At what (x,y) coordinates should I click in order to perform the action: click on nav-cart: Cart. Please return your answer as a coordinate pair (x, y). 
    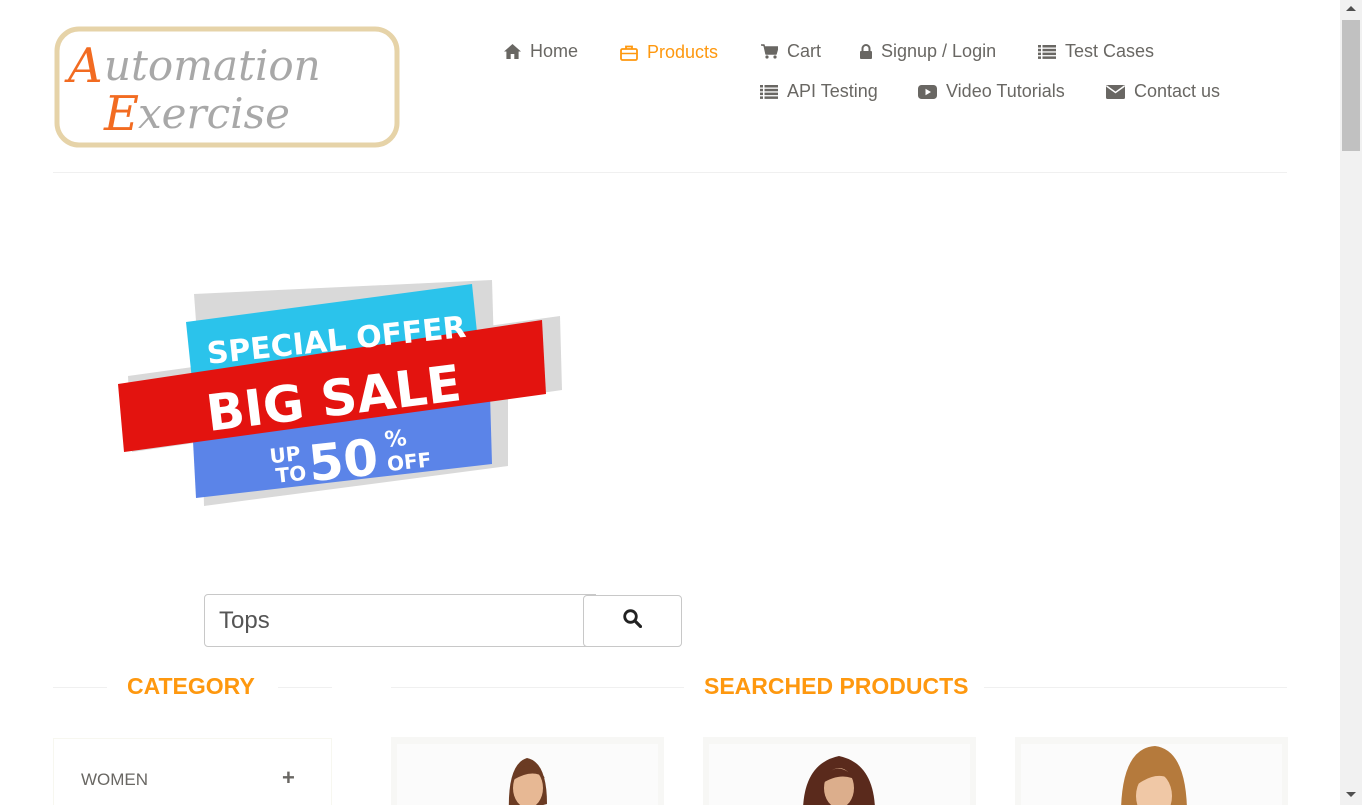
    Looking at the image, I should click on (791, 51).